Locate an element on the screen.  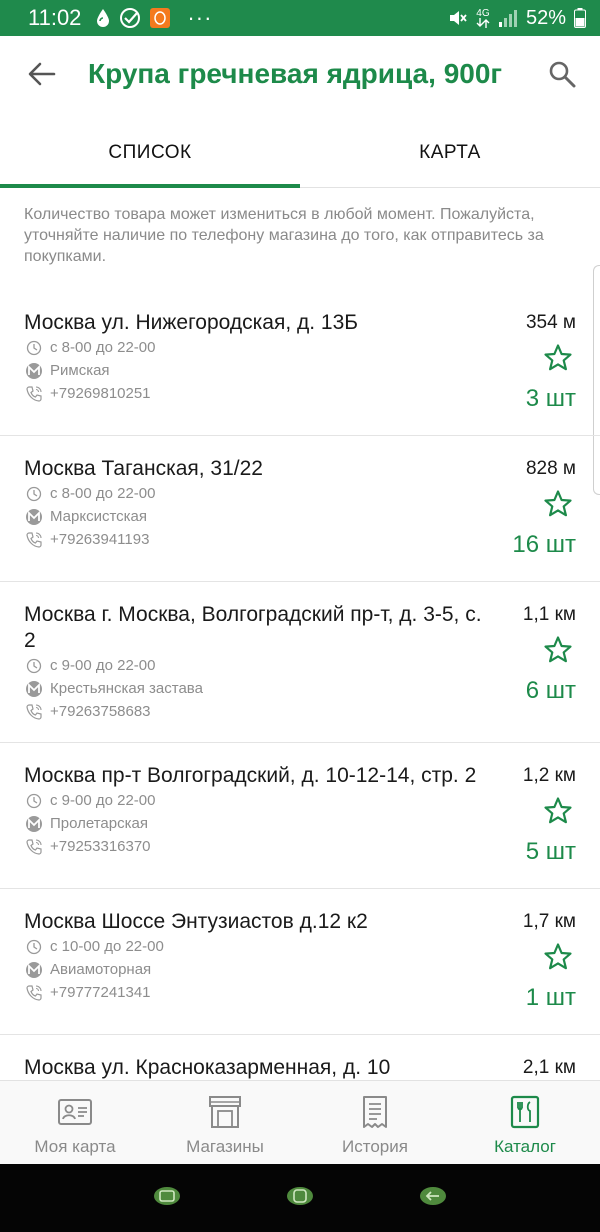
store-quantity: 1 шт is located at coordinates (550, 997).